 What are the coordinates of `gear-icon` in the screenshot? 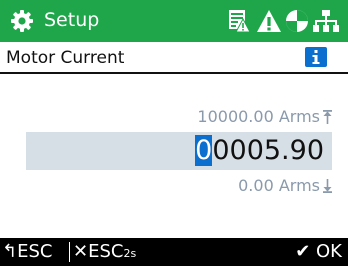 It's located at (22, 21).